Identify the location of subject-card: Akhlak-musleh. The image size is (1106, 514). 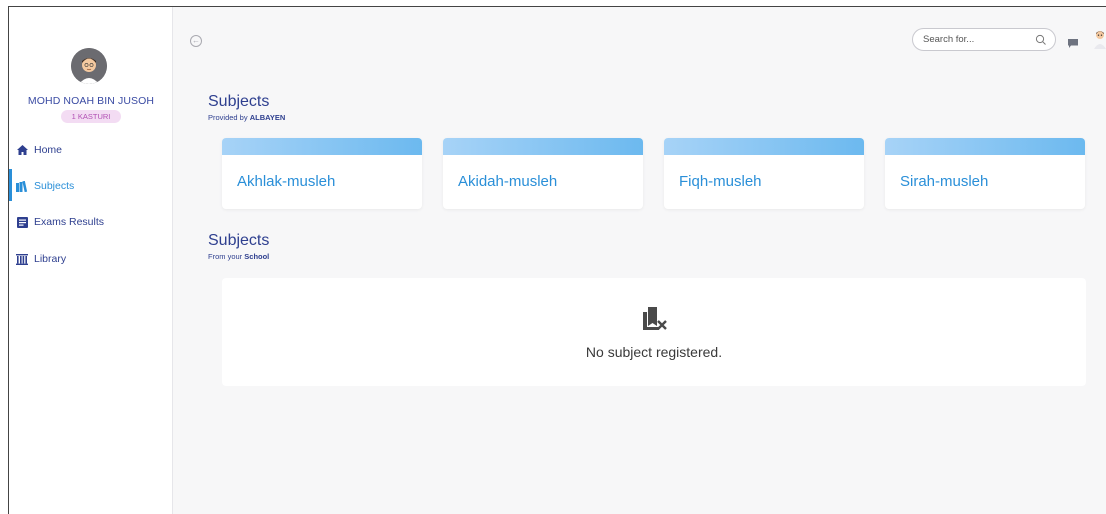
(322, 173).